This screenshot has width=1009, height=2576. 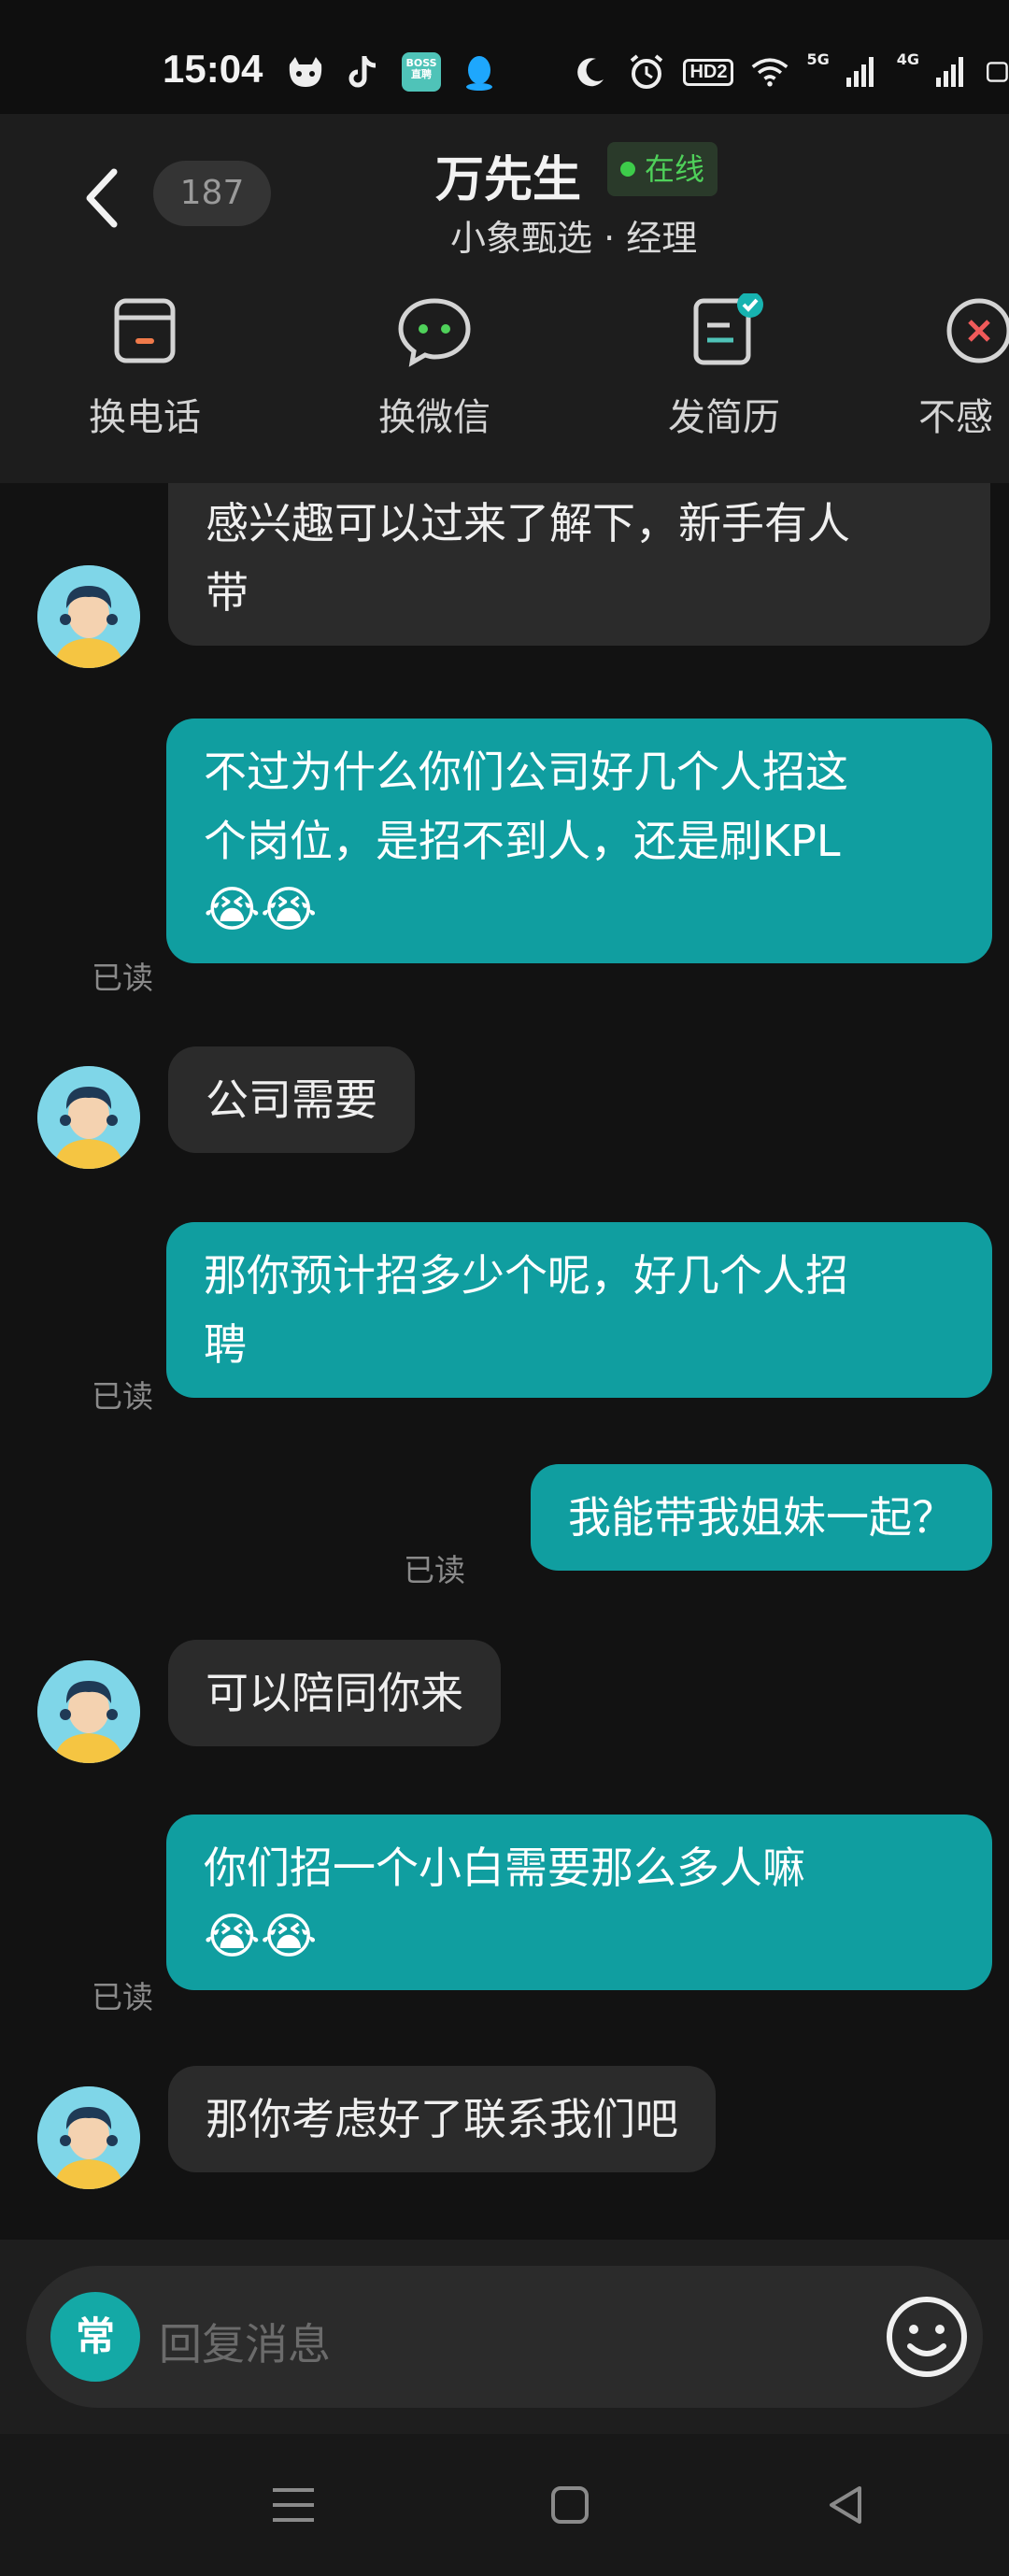 What do you see at coordinates (434, 417) in the screenshot?
I see `swap-wechat-label: 换微信` at bounding box center [434, 417].